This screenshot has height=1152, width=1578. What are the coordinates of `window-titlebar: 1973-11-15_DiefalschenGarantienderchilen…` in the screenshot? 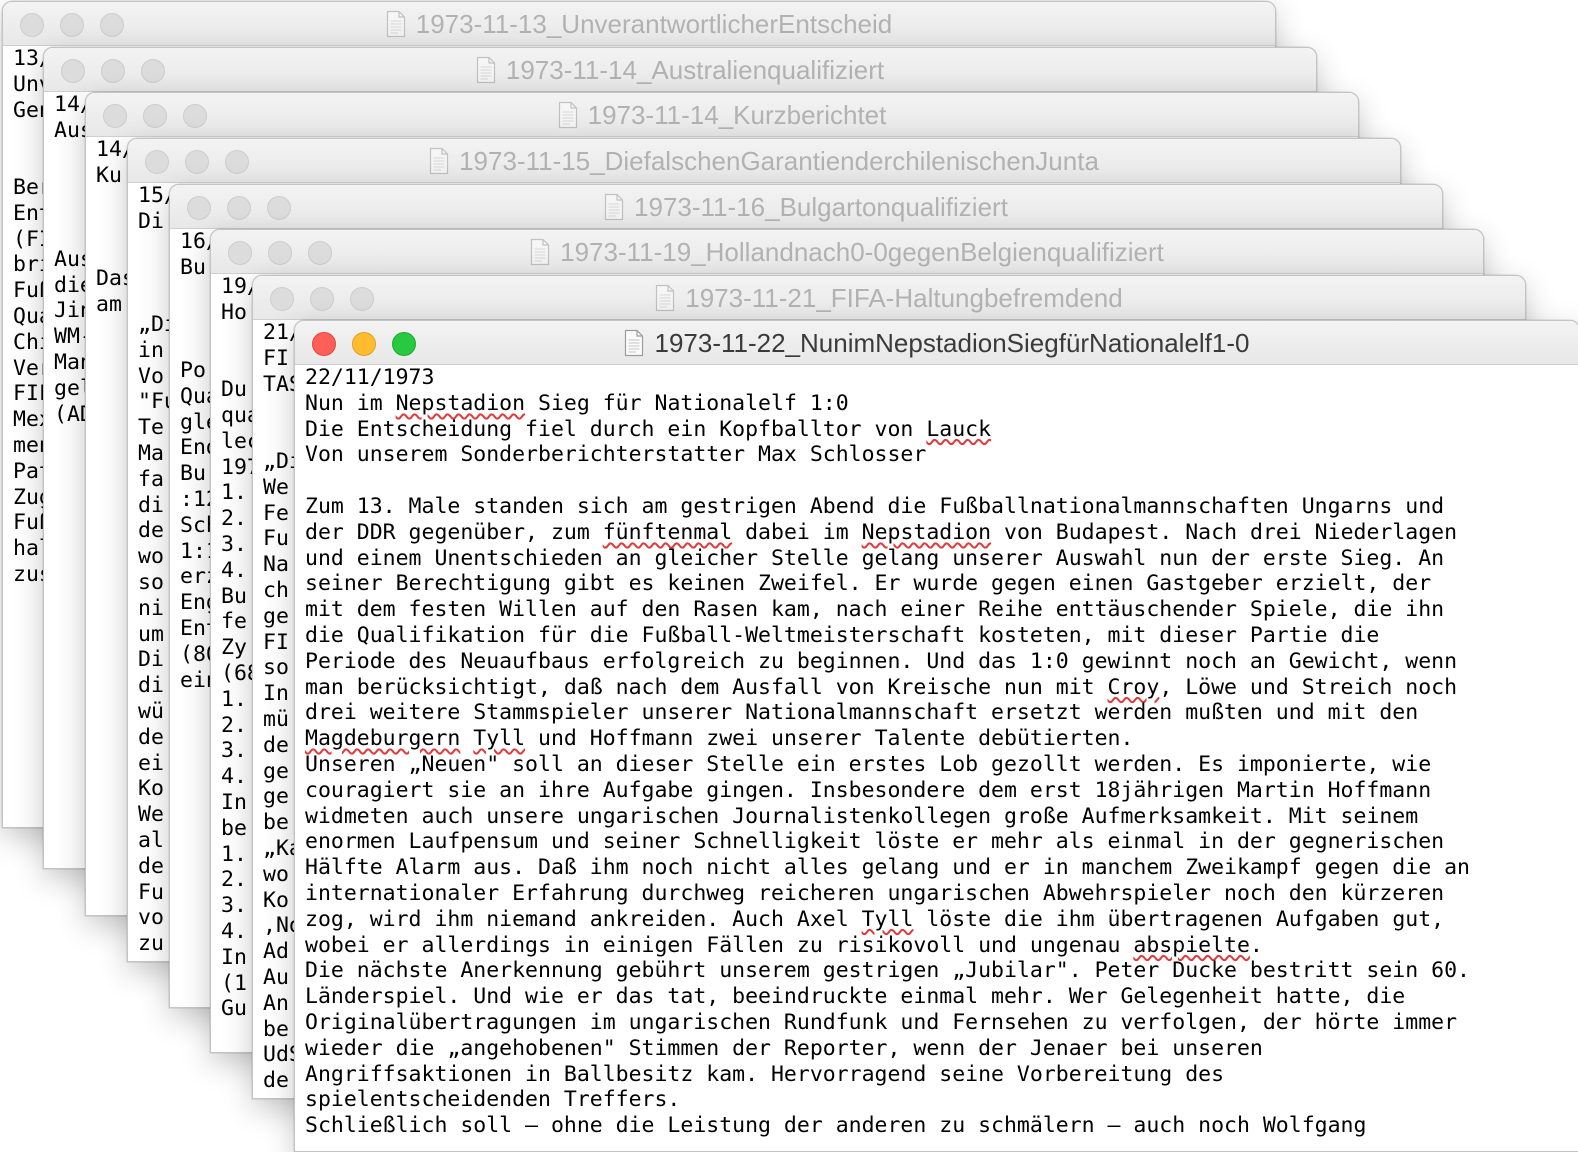 It's located at (764, 161).